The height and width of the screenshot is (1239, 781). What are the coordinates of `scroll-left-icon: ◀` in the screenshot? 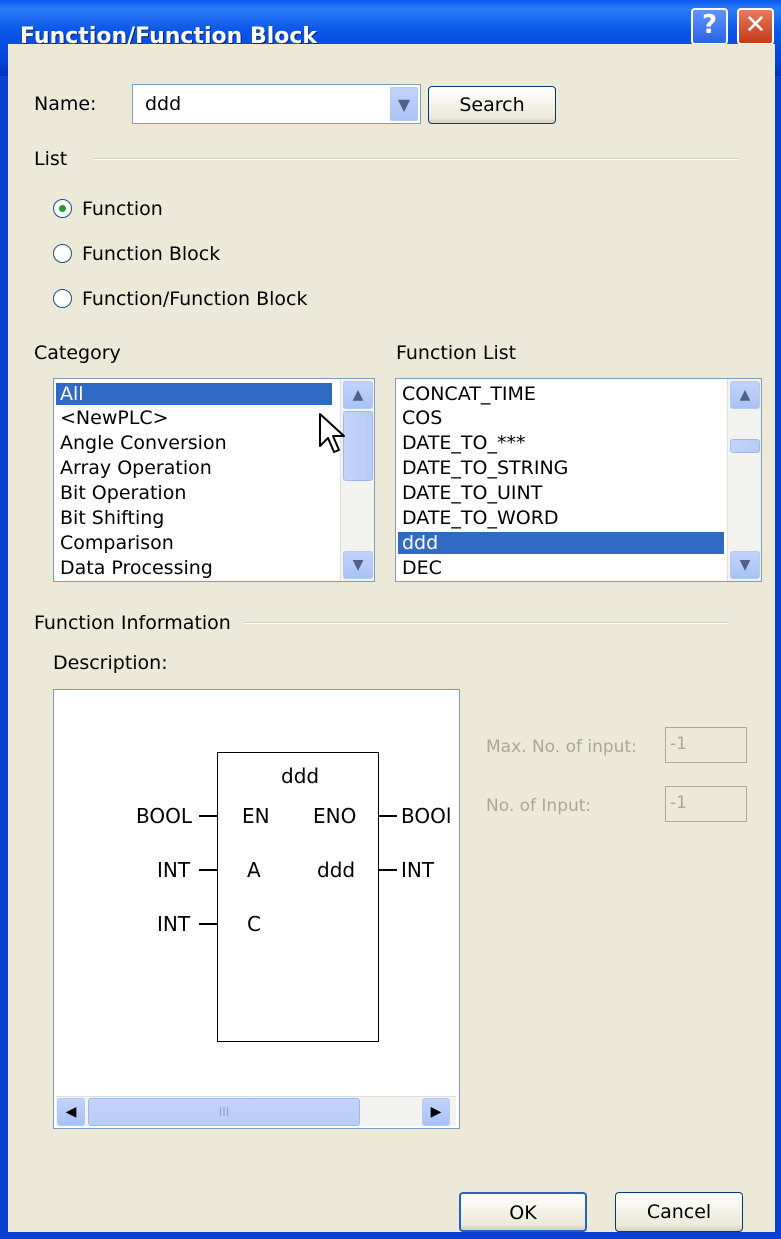 It's located at (71, 1112).